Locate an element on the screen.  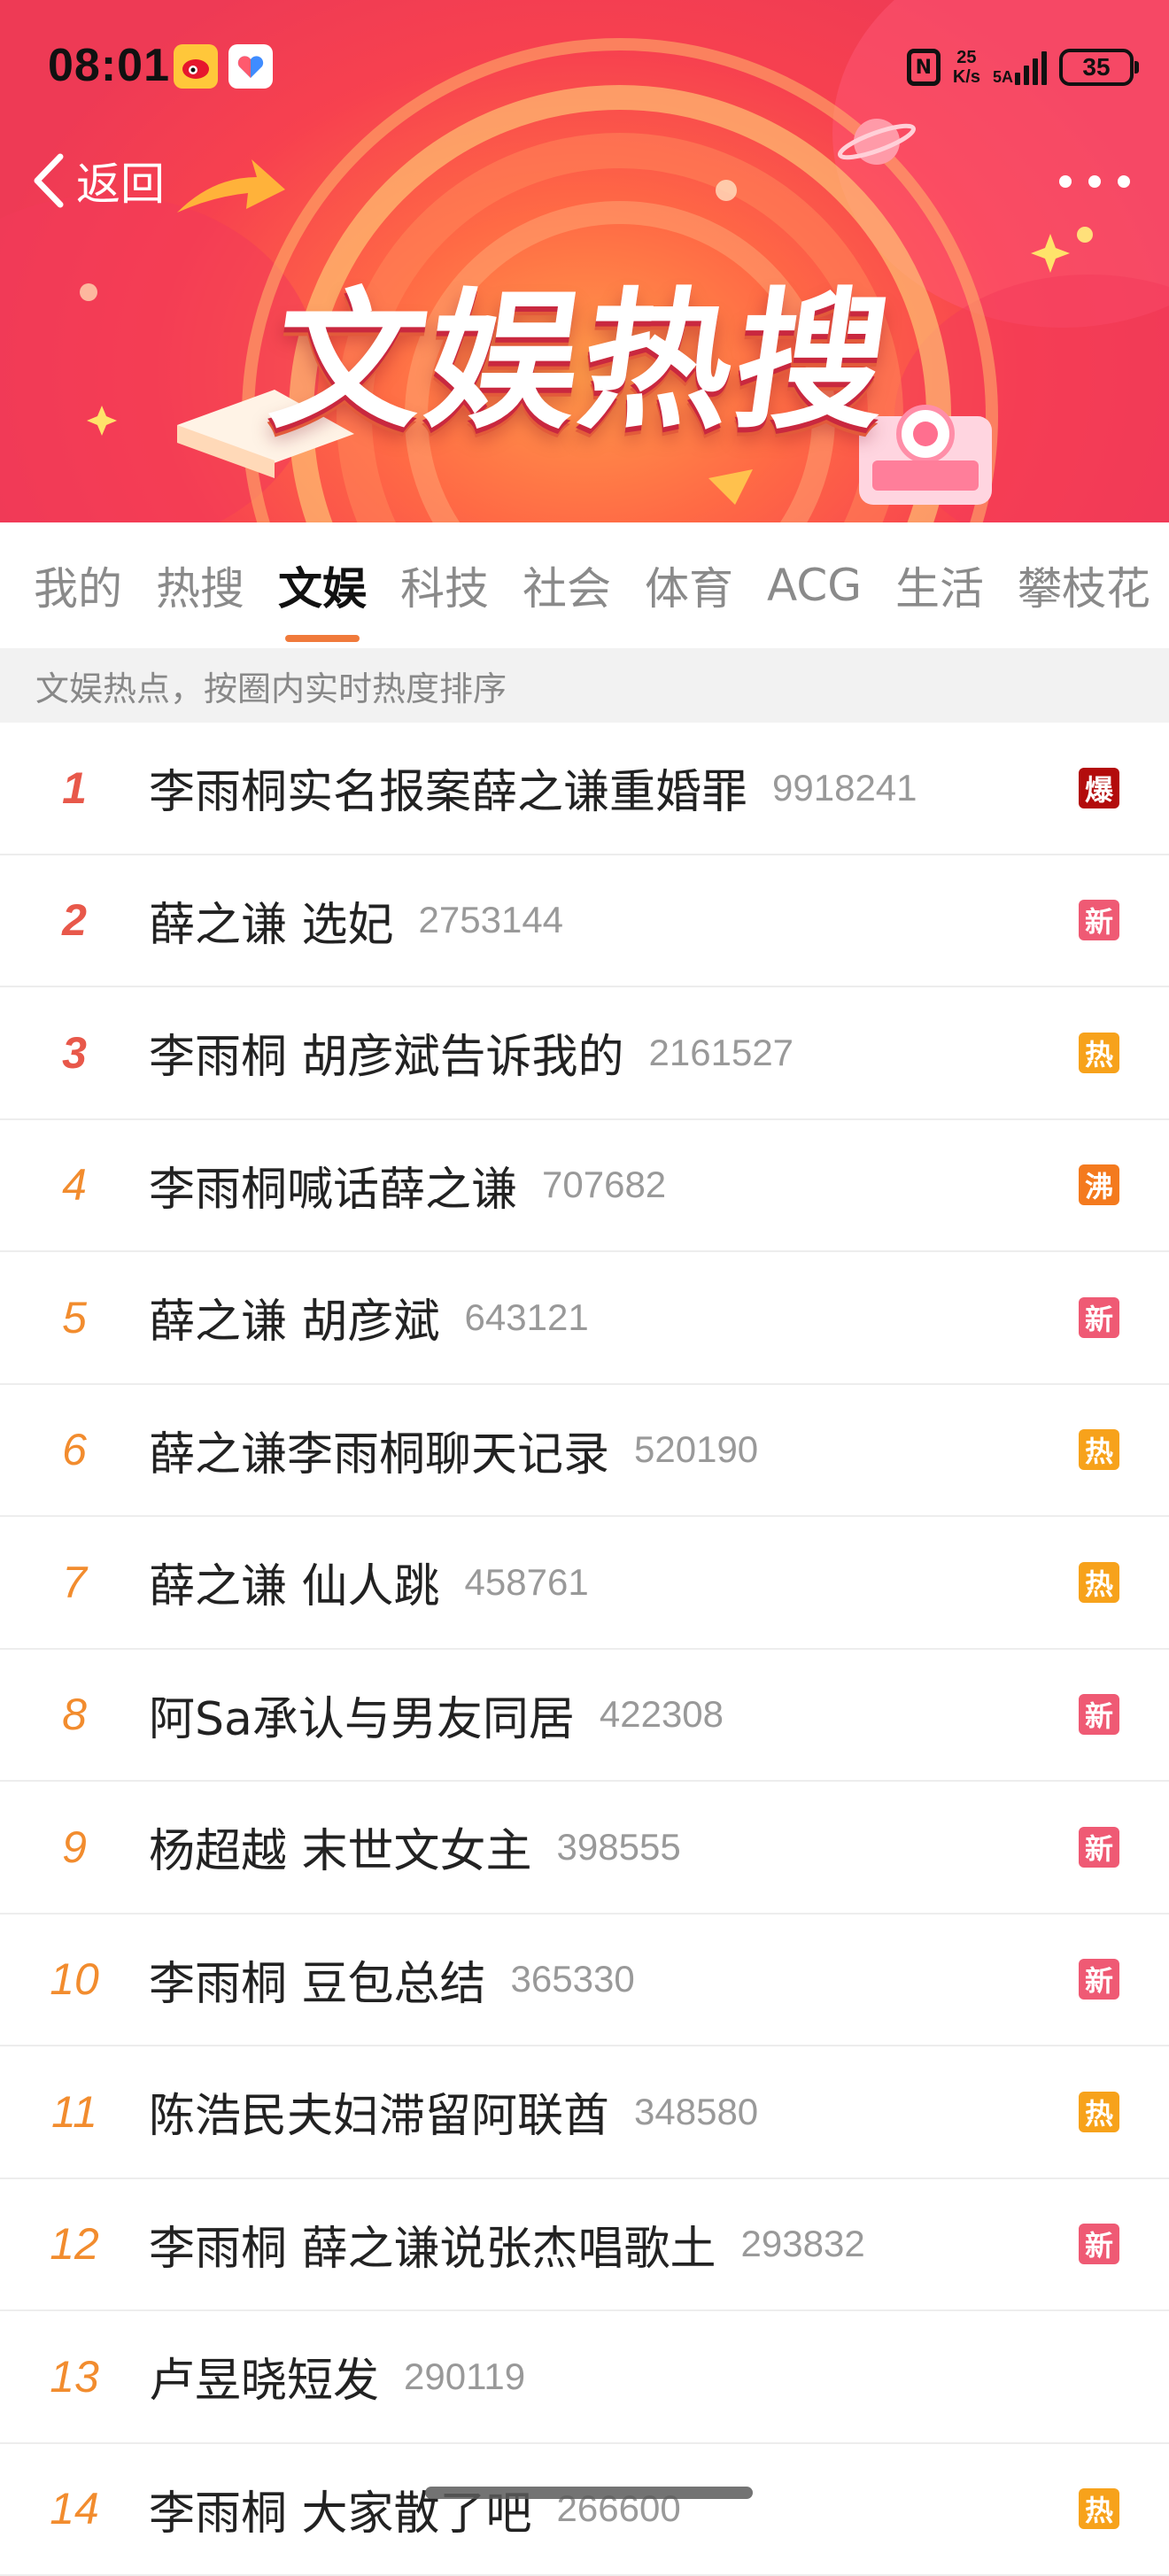
rank-number: 12 is located at coordinates (74, 2244).